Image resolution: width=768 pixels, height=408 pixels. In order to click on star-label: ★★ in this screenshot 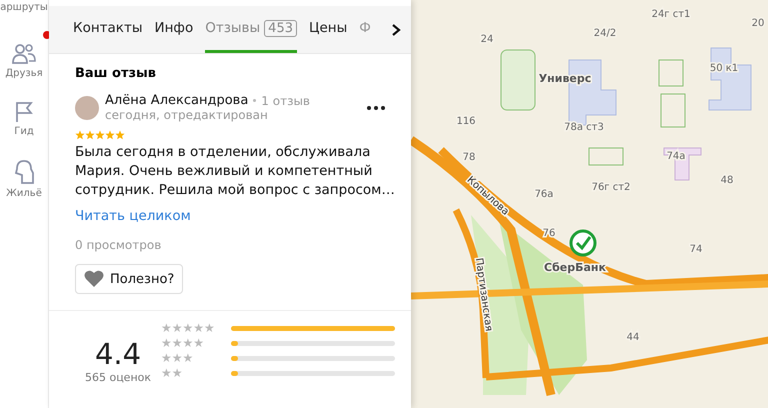, I will do `click(172, 373)`.